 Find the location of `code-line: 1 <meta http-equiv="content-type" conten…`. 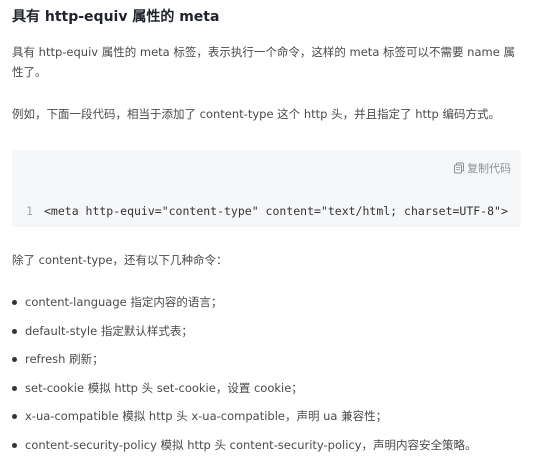

code-line: 1 <meta http-equiv="content-type" conten… is located at coordinates (267, 211).